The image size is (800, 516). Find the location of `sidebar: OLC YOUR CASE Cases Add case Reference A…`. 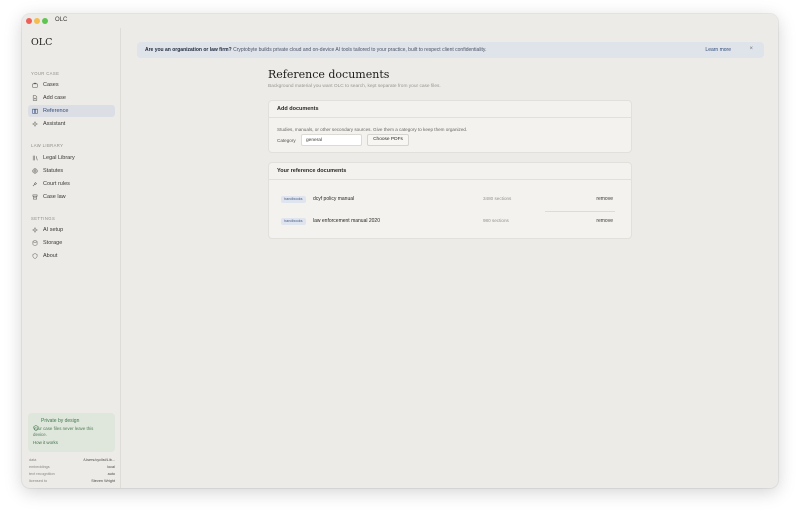

sidebar: OLC YOUR CASE Cases Add case Reference A… is located at coordinates (71, 258).